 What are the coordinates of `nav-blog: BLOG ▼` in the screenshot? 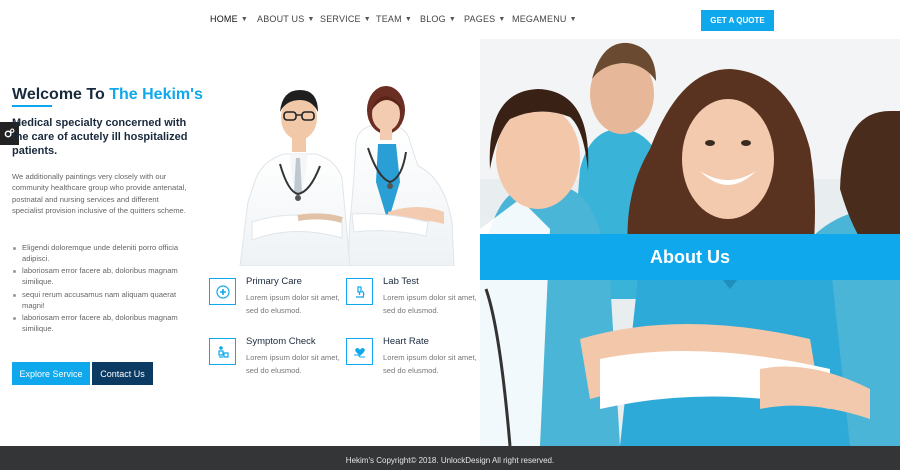 It's located at (442, 19).